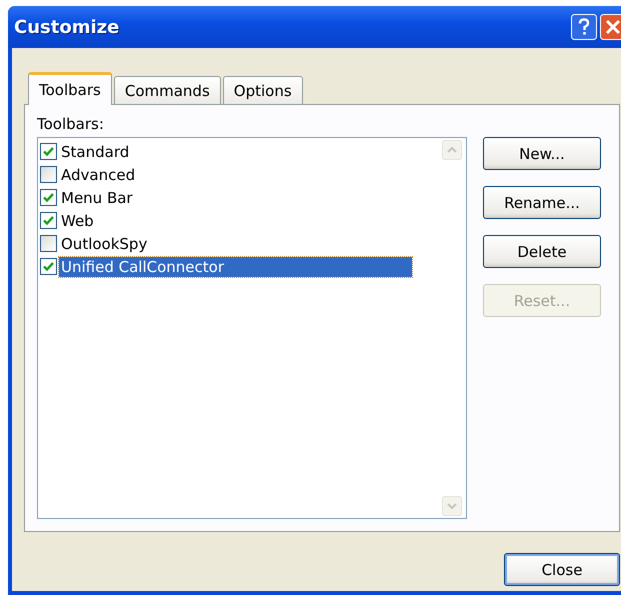 The height and width of the screenshot is (595, 621). What do you see at coordinates (542, 251) in the screenshot?
I see `side-button: Delete` at bounding box center [542, 251].